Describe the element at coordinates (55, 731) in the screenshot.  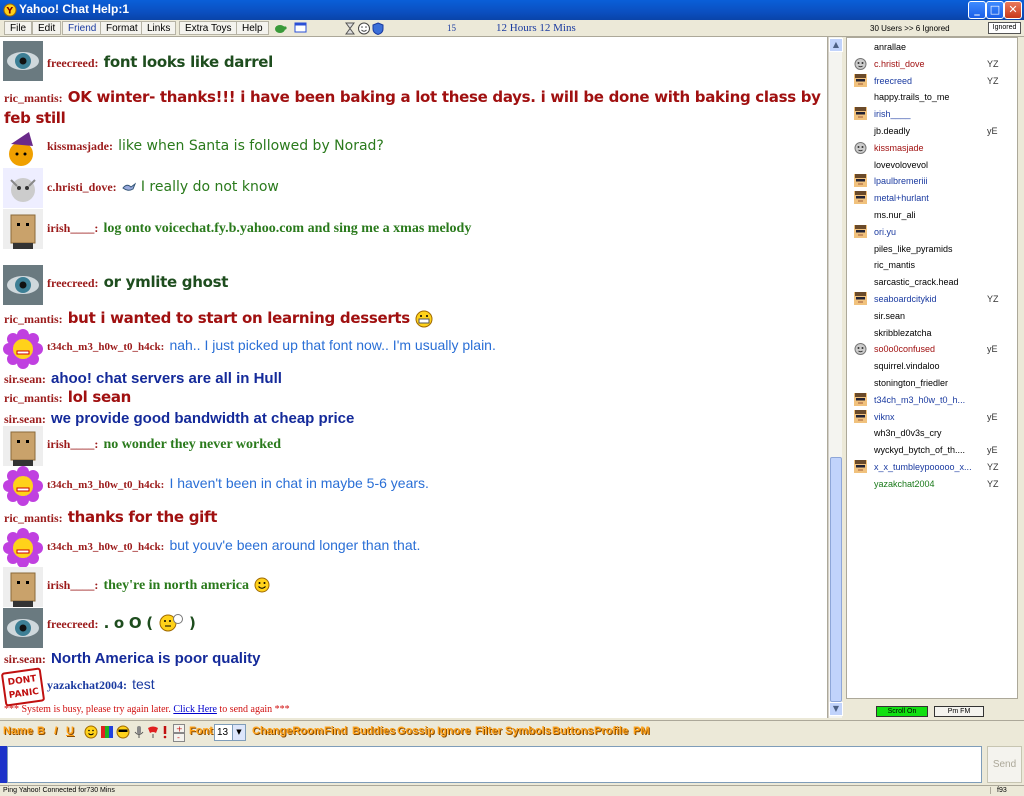
I see `italic-button: I` at that location.